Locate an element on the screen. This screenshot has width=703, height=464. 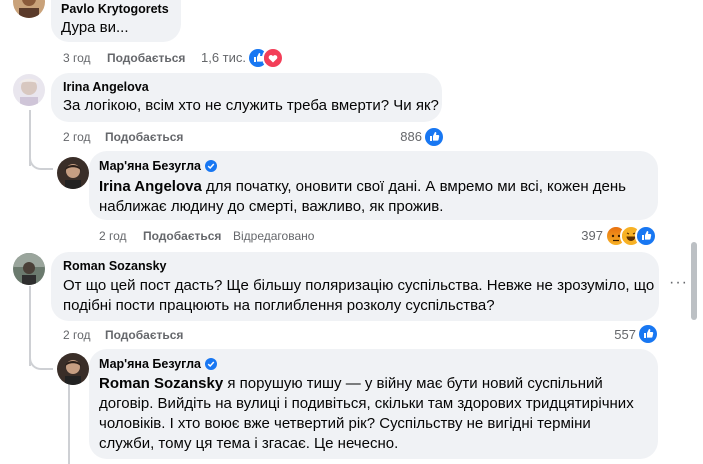
more-options-button: ··· is located at coordinates (678, 283).